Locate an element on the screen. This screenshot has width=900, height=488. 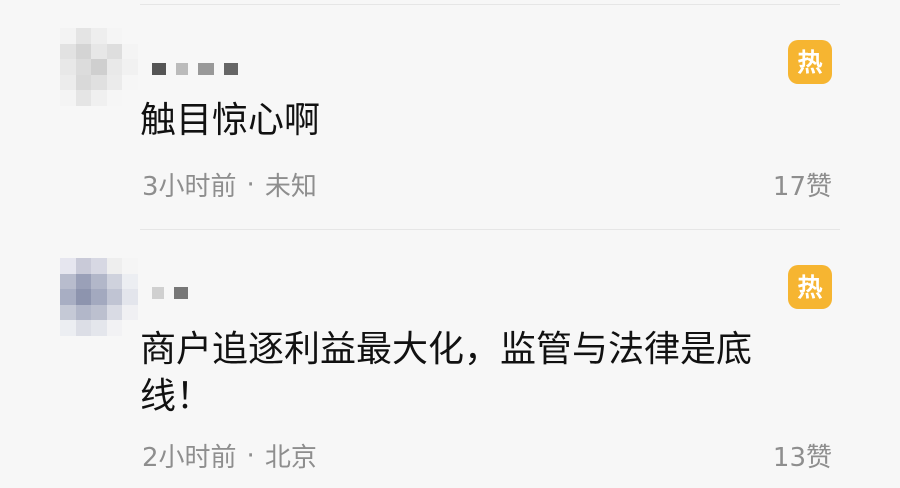
comment-time: 3小时前 is located at coordinates (189, 187).